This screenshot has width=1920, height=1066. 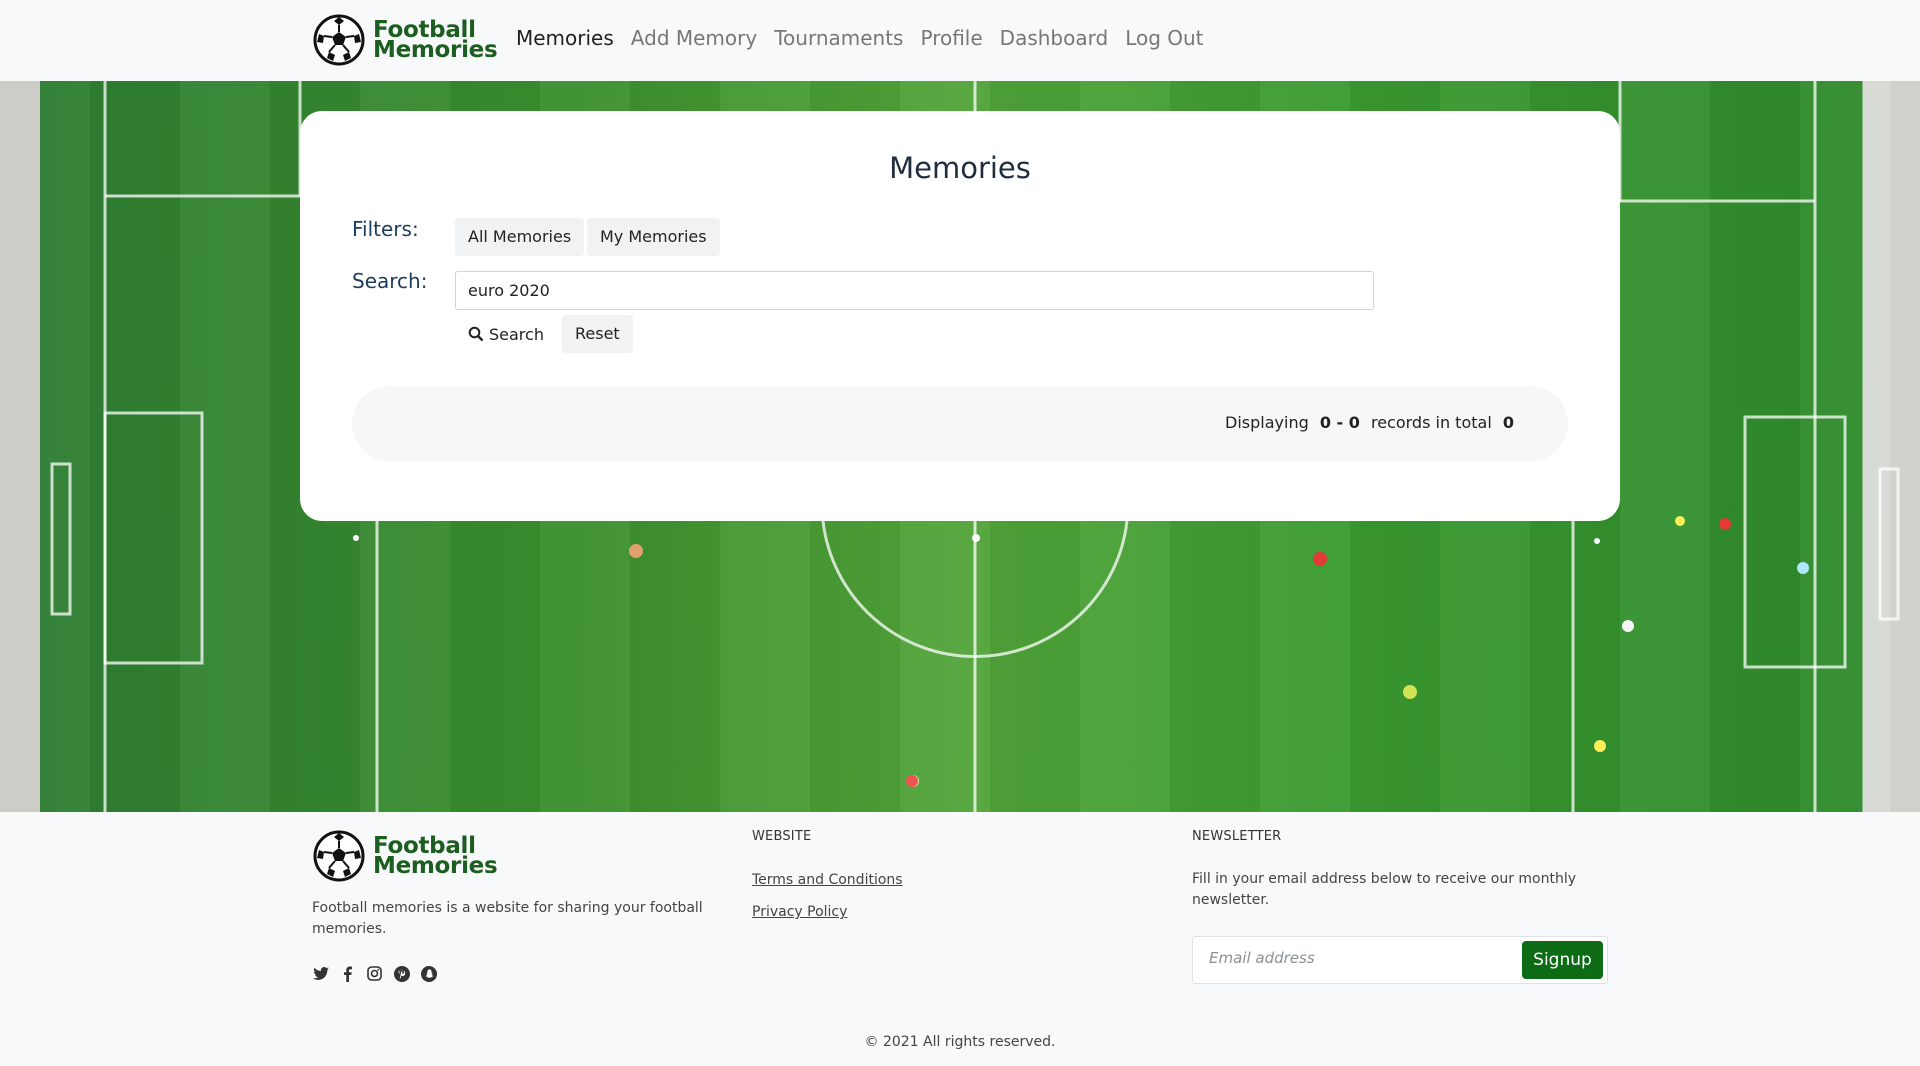 I want to click on privacy-link: Privacy Policy, so click(x=799, y=912).